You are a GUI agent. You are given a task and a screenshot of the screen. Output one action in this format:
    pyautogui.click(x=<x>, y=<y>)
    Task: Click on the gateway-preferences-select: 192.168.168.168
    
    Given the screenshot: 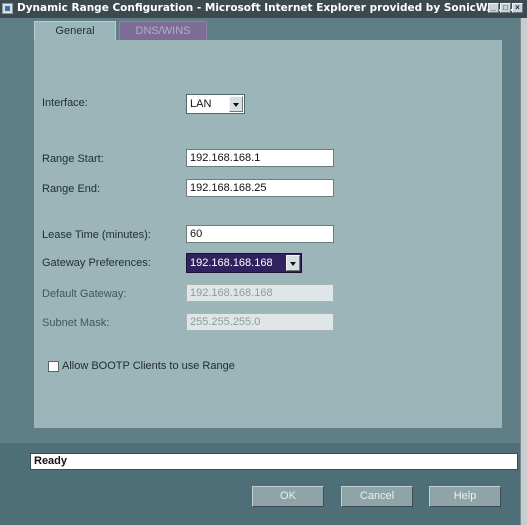 What is the action you would take?
    pyautogui.click(x=244, y=263)
    